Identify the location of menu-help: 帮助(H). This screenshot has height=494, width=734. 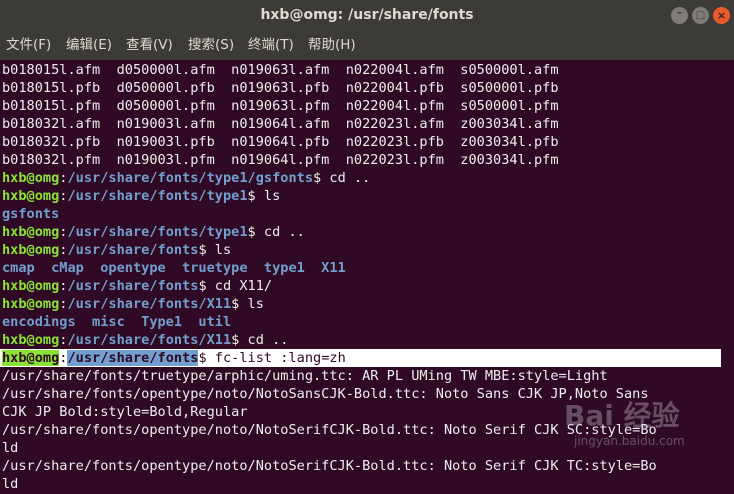
(332, 45).